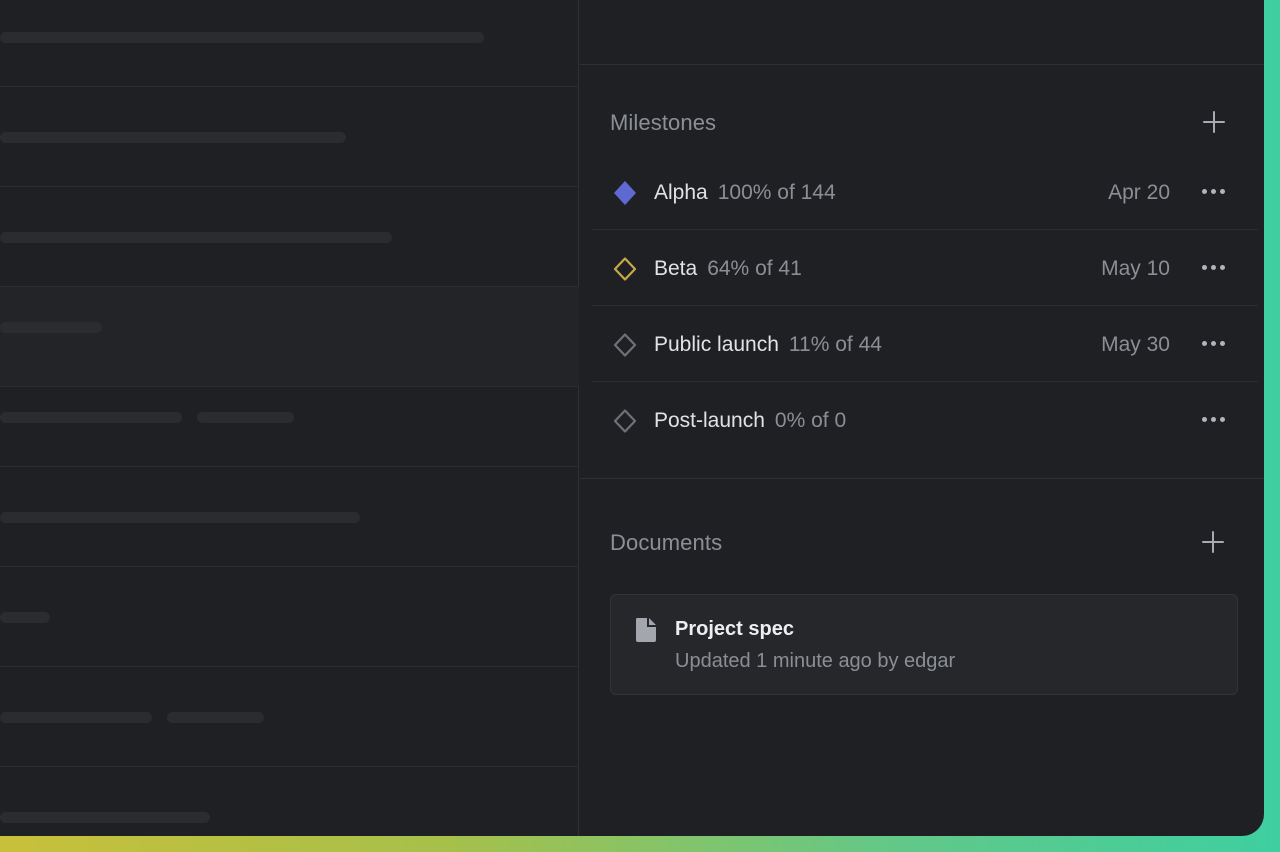 This screenshot has height=852, width=1280. What do you see at coordinates (925, 268) in the screenshot?
I see `milestone-row-beta: Beta 64% of 41 May 10` at bounding box center [925, 268].